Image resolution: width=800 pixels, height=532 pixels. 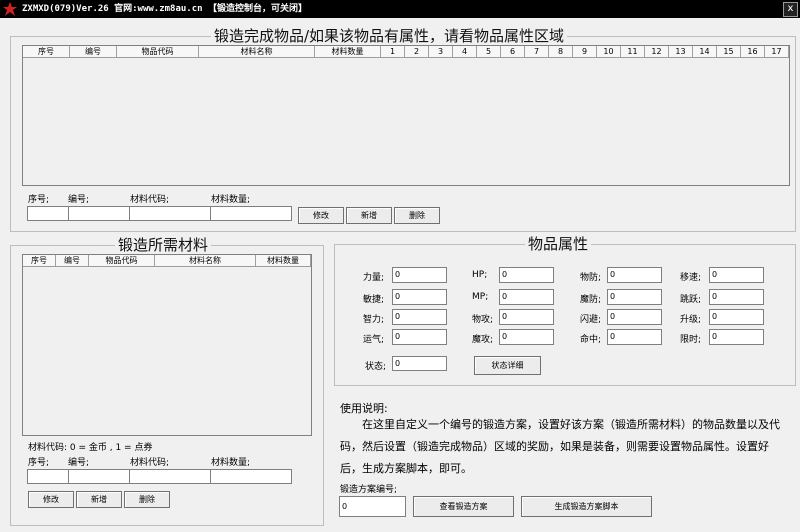 I want to click on attr-input-13: 0, so click(x=419, y=337).